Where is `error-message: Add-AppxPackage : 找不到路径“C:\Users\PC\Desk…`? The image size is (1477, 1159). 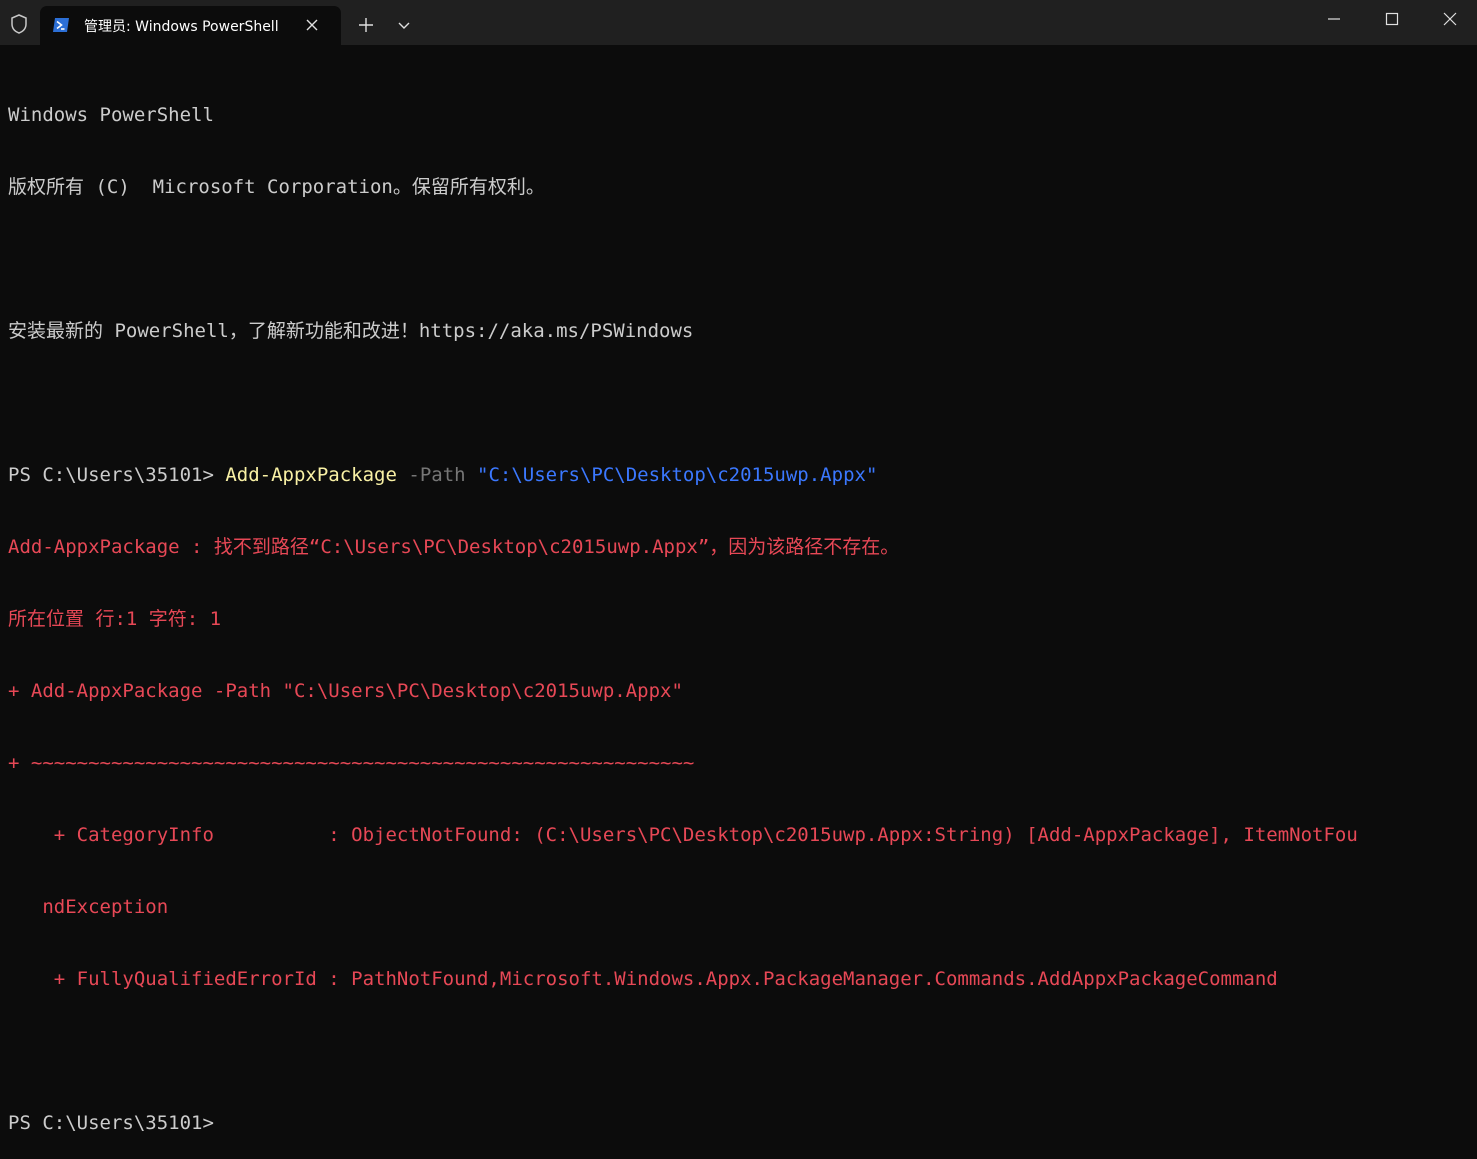 error-message: Add-AppxPackage : 找不到路径“C:\Users\PC\Desk… is located at coordinates (454, 547).